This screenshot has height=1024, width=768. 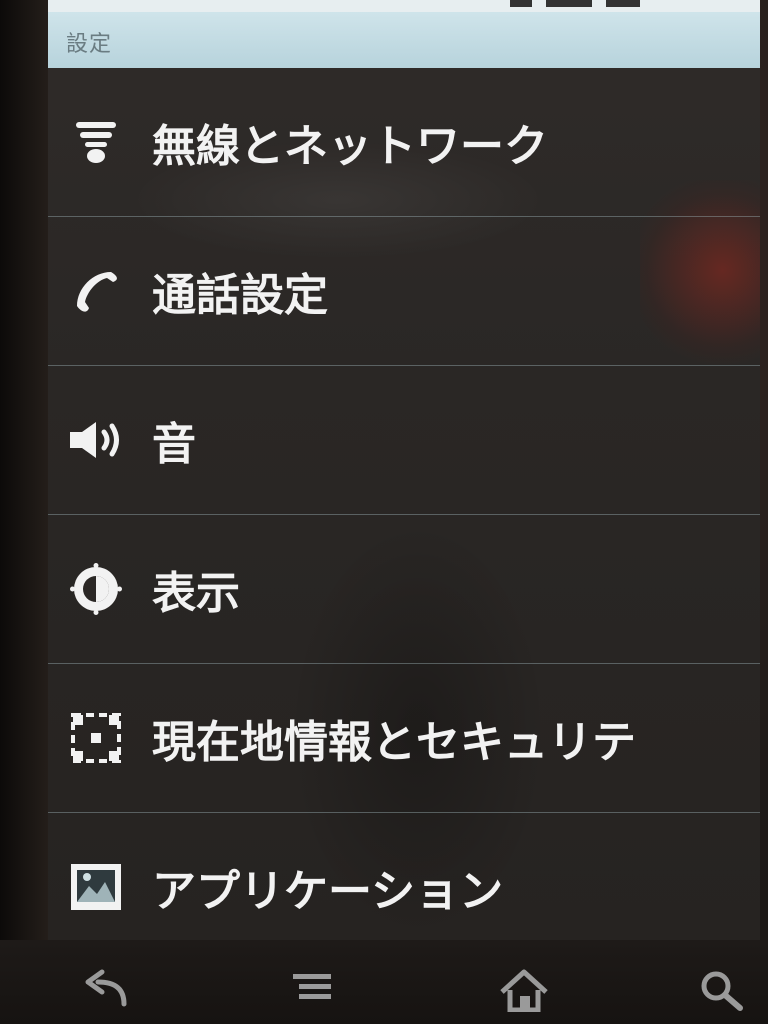 What do you see at coordinates (722, 992) in the screenshot?
I see `search-icon` at bounding box center [722, 992].